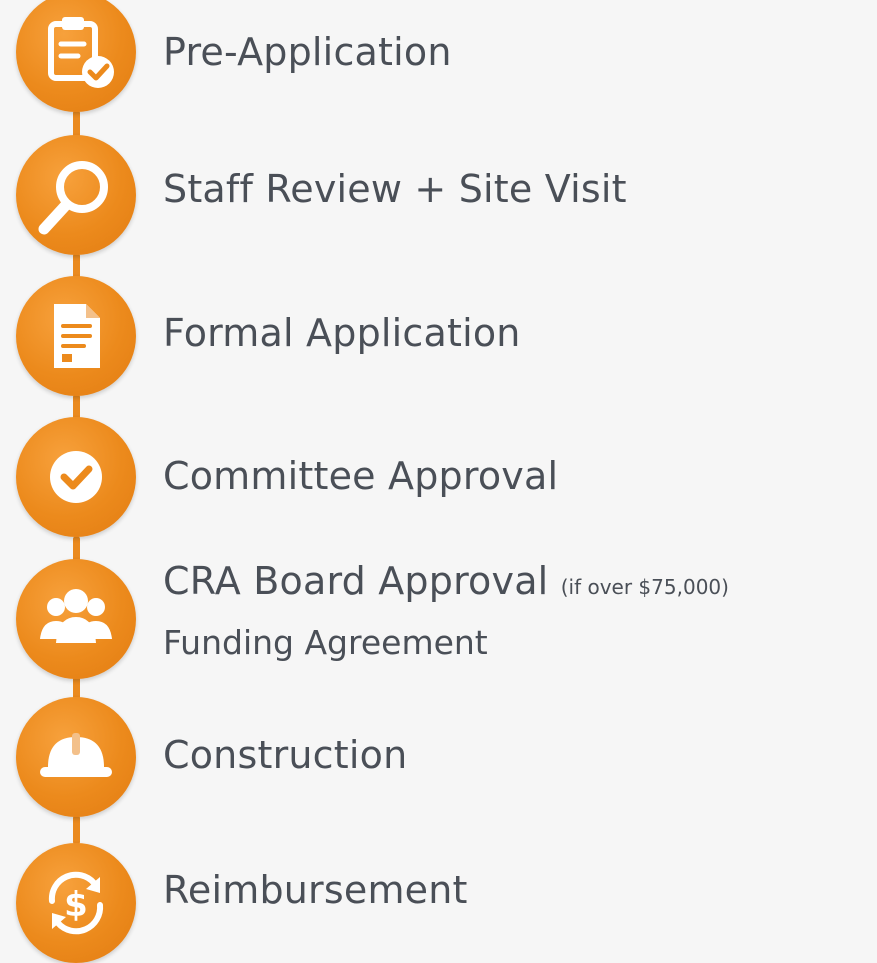 Image resolution: width=877 pixels, height=963 pixels. I want to click on step-sublabel: Funding Agreement, so click(325, 642).